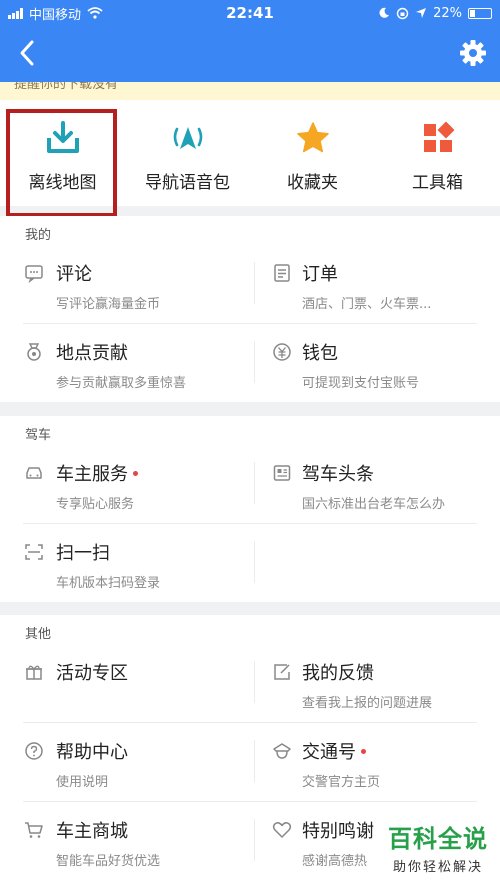 The width and height of the screenshot is (500, 889). What do you see at coordinates (95, 13) in the screenshot?
I see `wifi-icon` at bounding box center [95, 13].